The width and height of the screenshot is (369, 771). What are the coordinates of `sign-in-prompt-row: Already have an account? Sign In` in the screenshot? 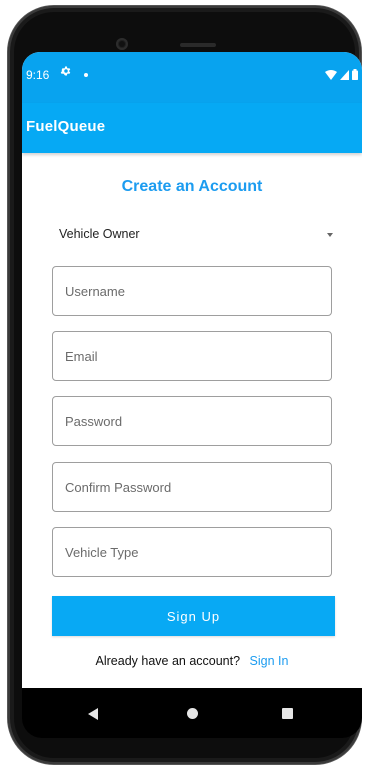 It's located at (192, 661).